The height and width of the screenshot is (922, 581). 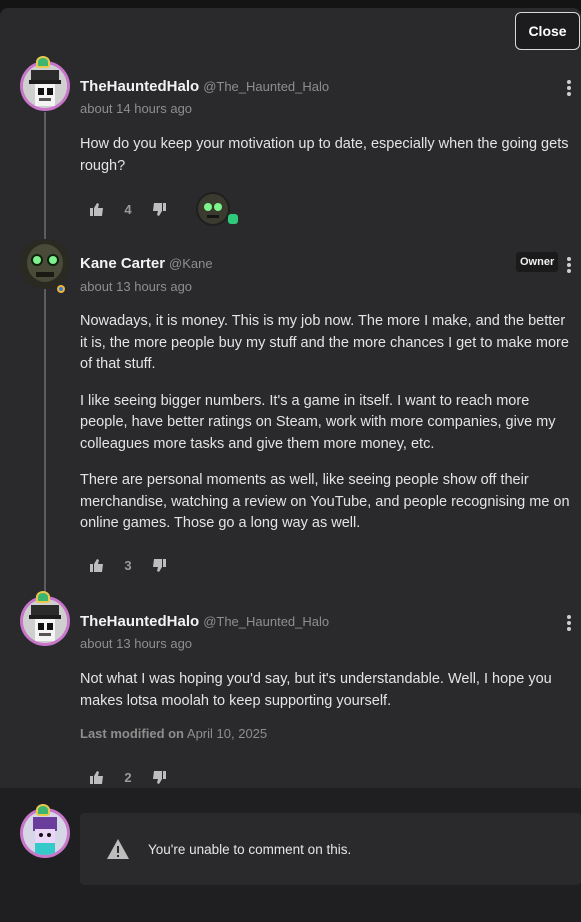 I want to click on like-count: 4, so click(x=128, y=209).